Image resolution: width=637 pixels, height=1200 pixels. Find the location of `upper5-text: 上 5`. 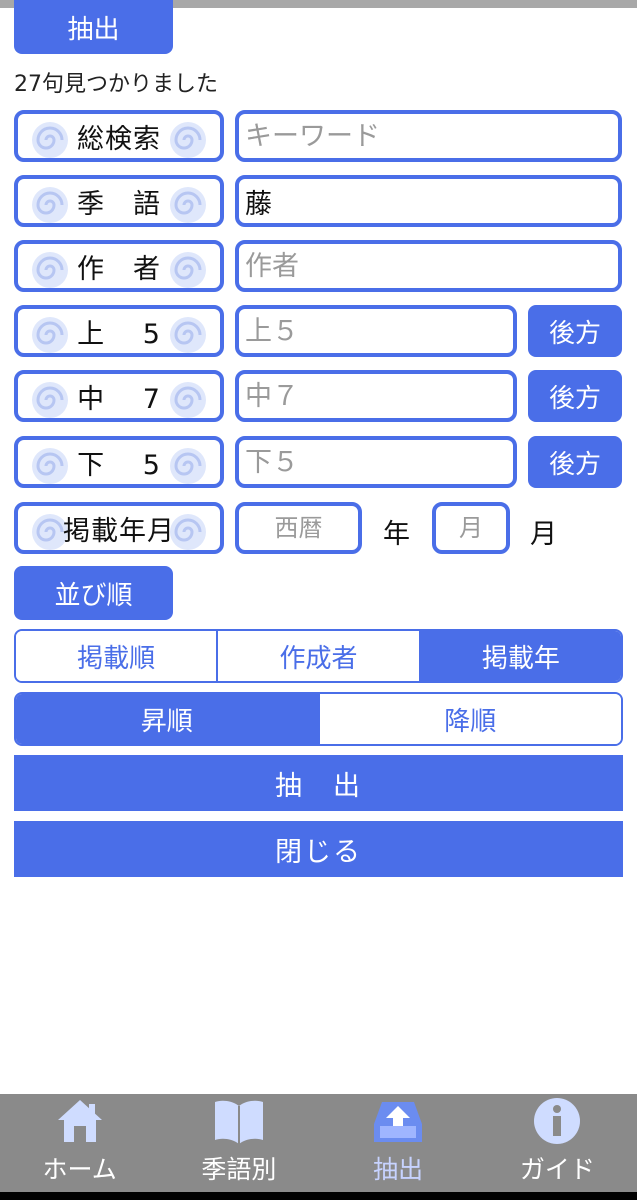

upper5-text: 上 5 is located at coordinates (119, 334).